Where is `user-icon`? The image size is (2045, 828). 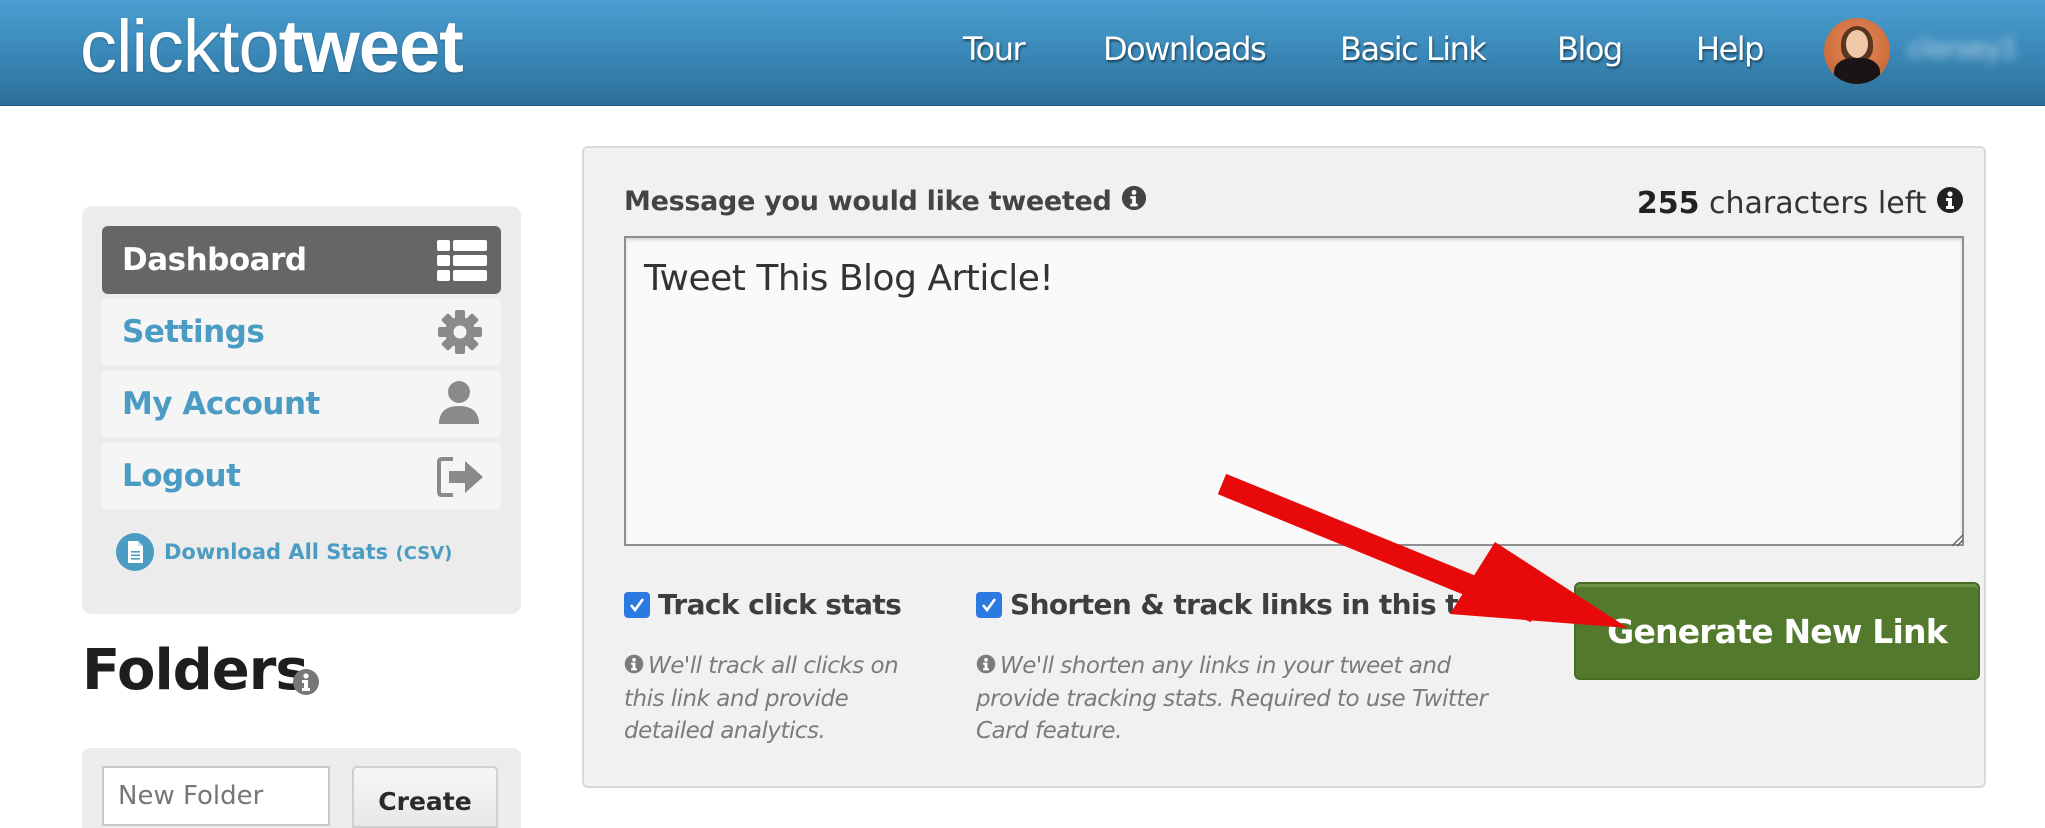 user-icon is located at coordinates (459, 402).